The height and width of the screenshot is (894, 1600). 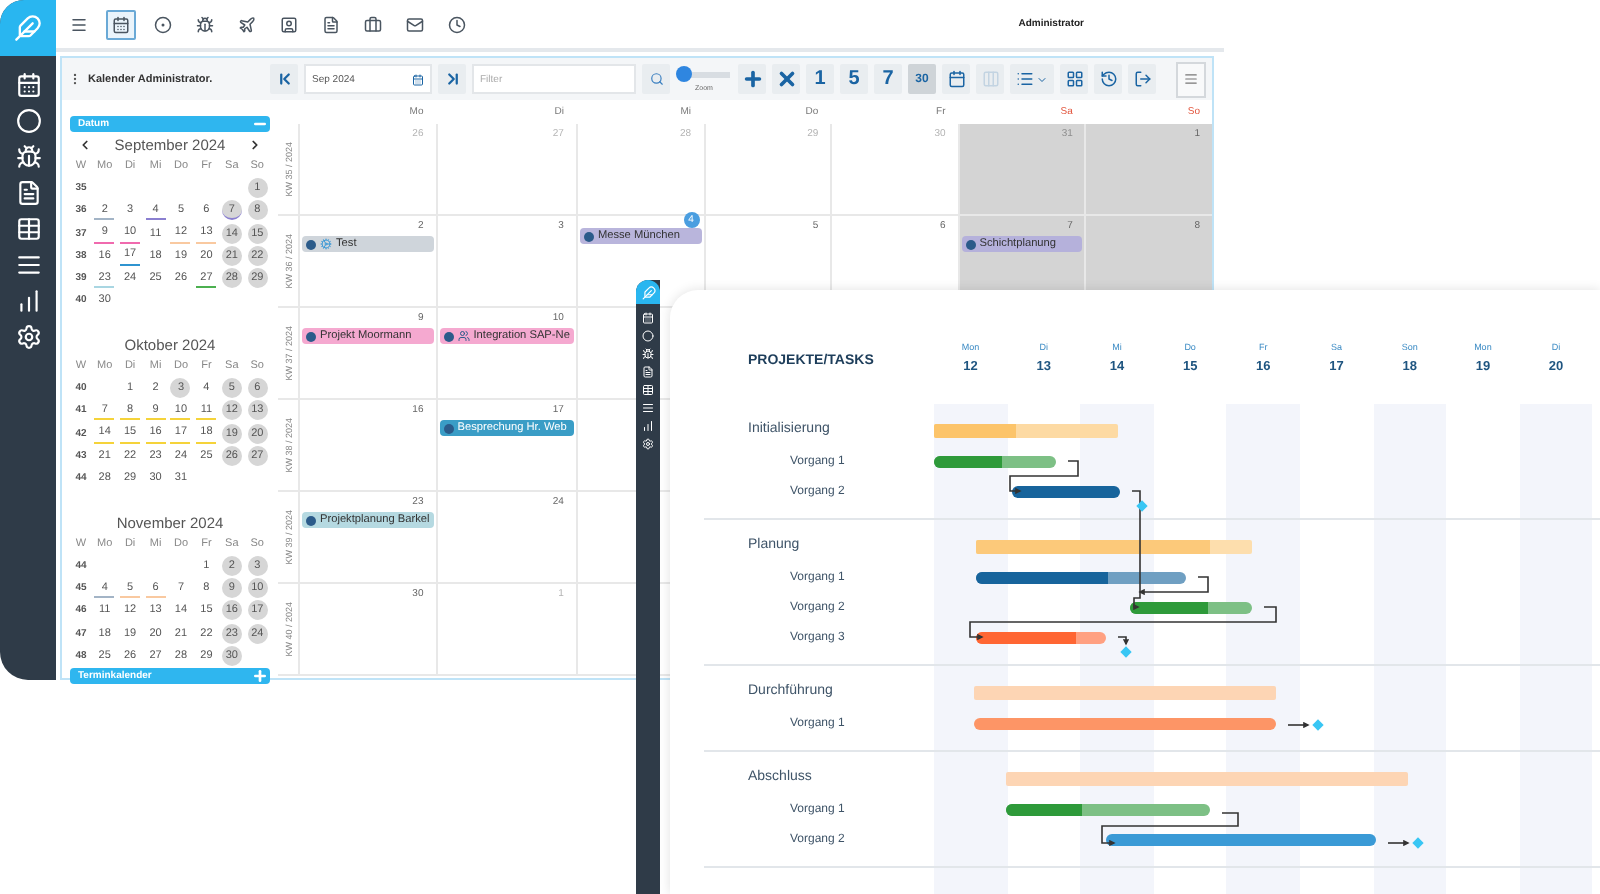 I want to click on view-button: 1, so click(x=820, y=79).